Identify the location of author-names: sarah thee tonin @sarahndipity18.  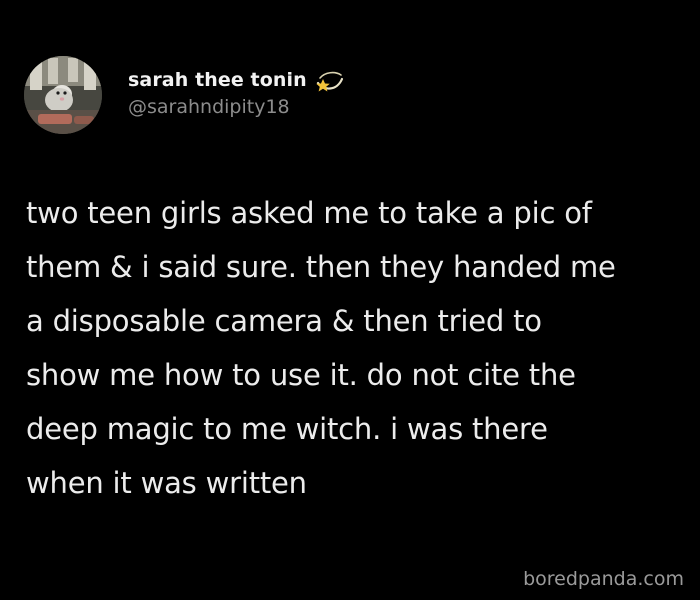
(236, 92).